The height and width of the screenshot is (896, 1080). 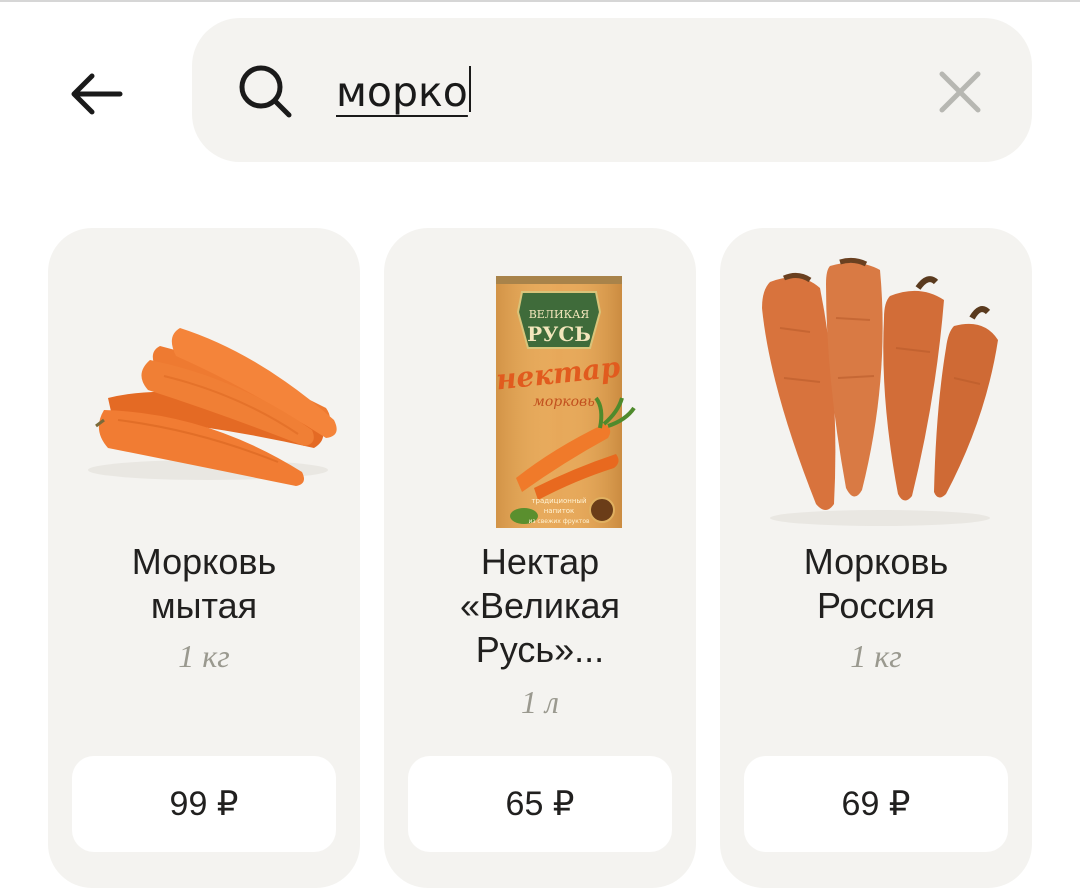 What do you see at coordinates (876, 605) in the screenshot?
I see `product-title-line: Россия` at bounding box center [876, 605].